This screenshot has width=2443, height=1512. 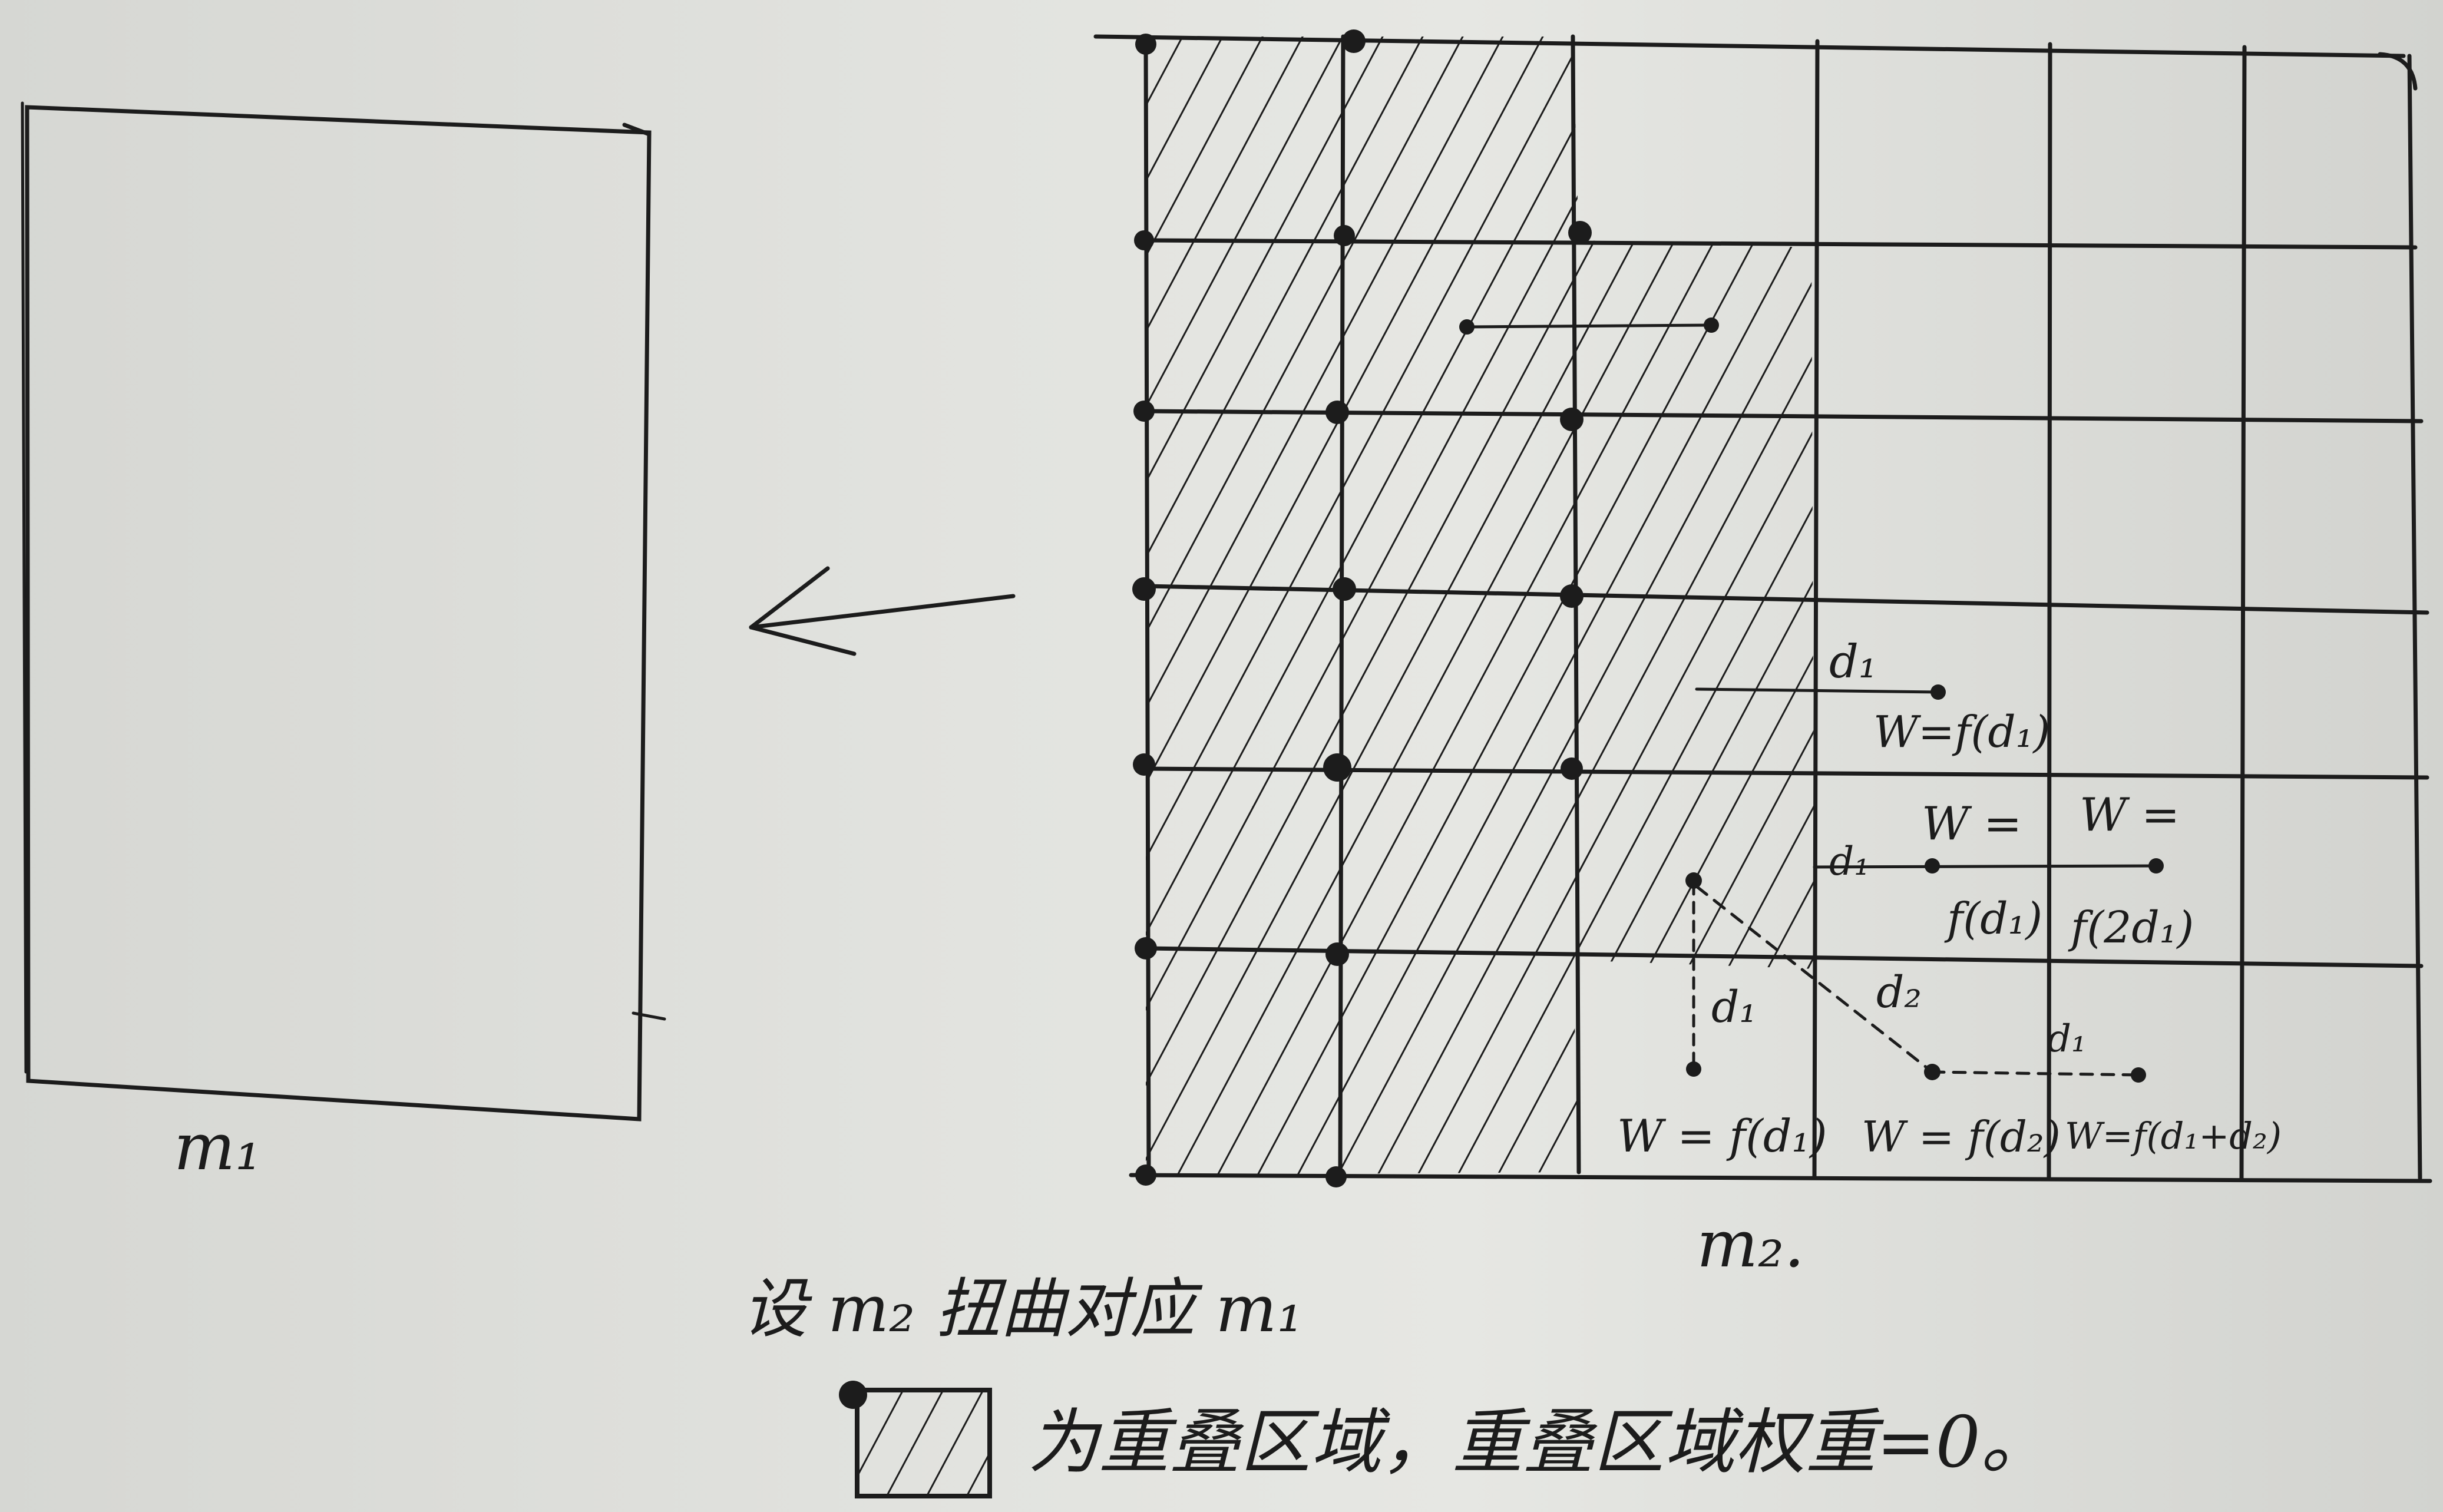 I want to click on w-fd1-top-label: W=f(d₁), so click(x=1961, y=732).